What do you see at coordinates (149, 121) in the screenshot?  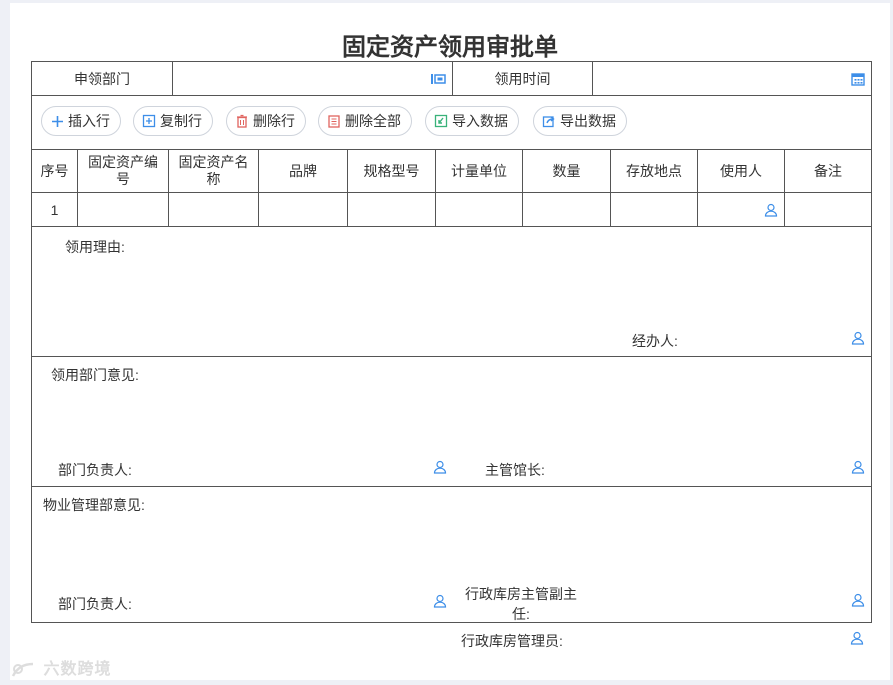 I see `copy-icon` at bounding box center [149, 121].